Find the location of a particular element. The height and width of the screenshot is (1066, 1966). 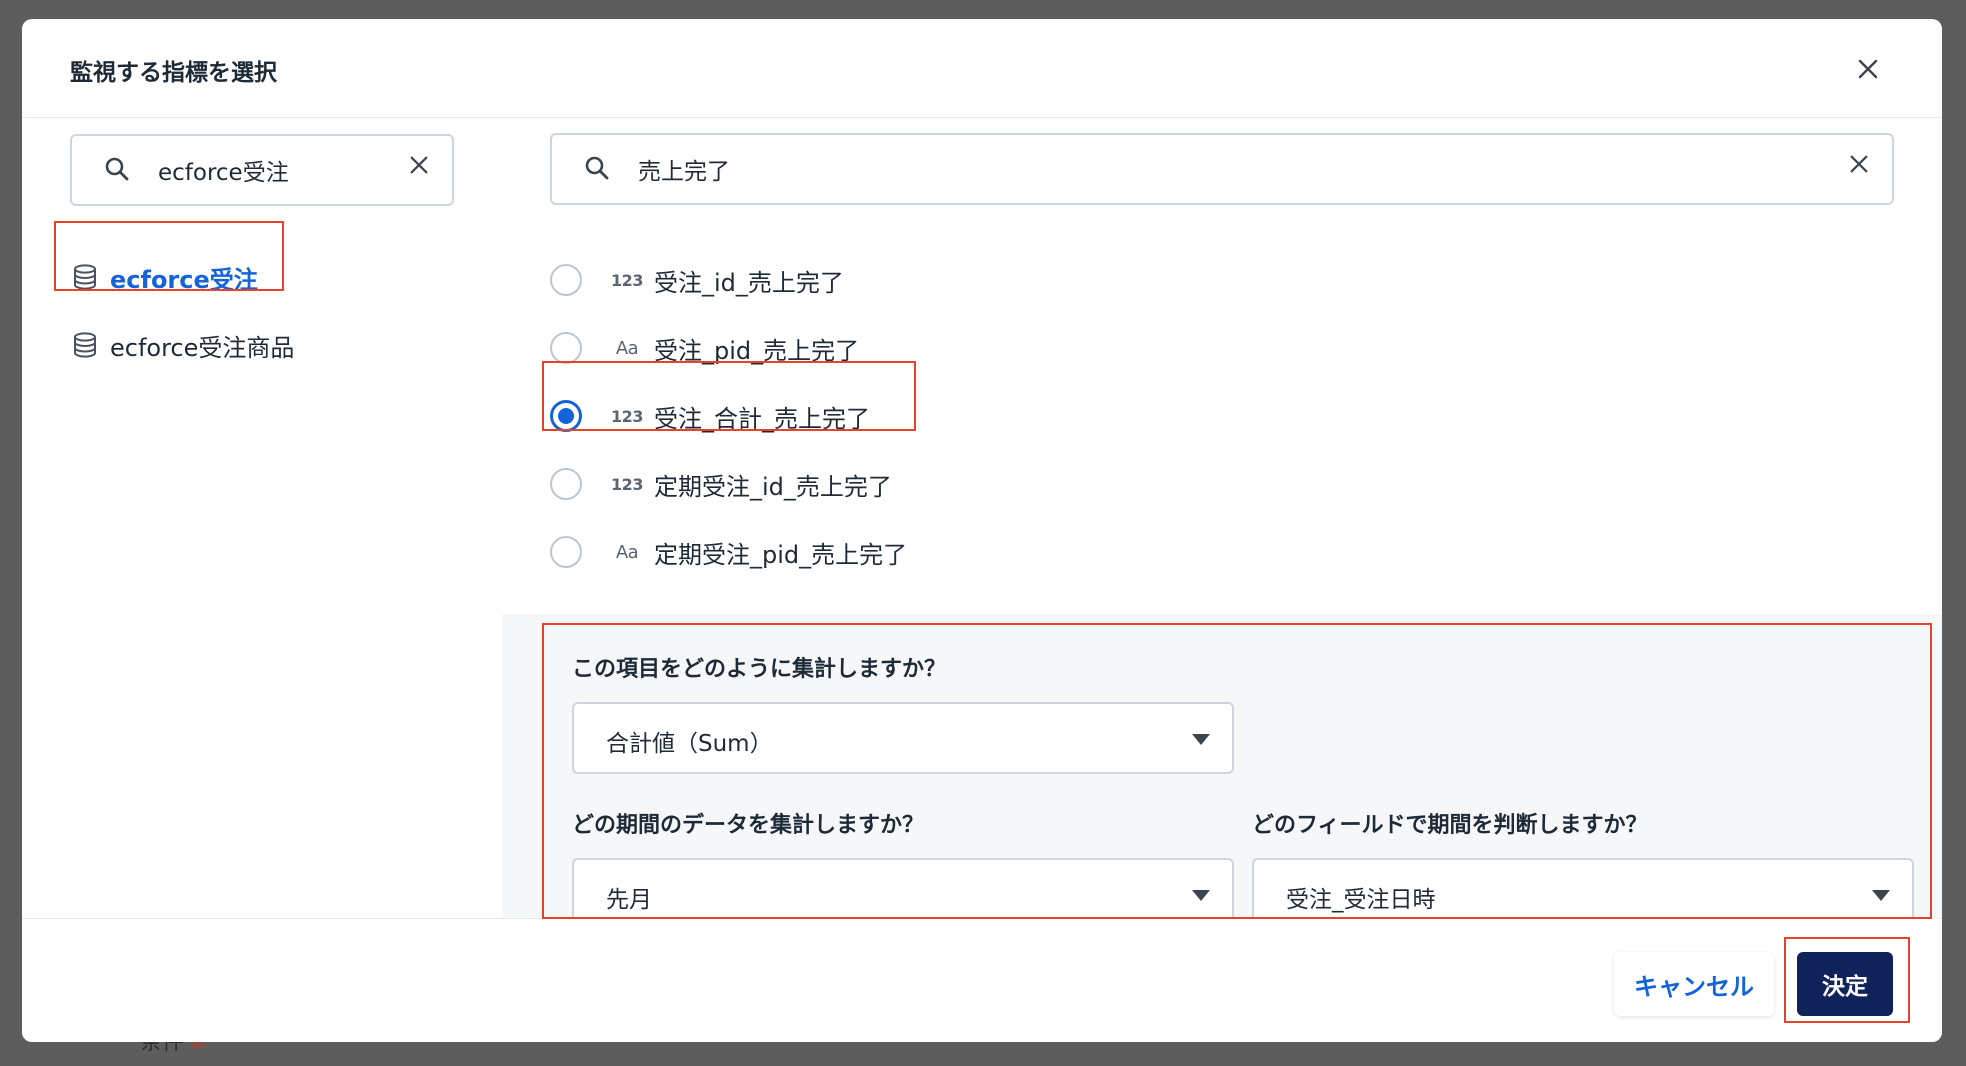

field-search-box is located at coordinates (1222, 169).